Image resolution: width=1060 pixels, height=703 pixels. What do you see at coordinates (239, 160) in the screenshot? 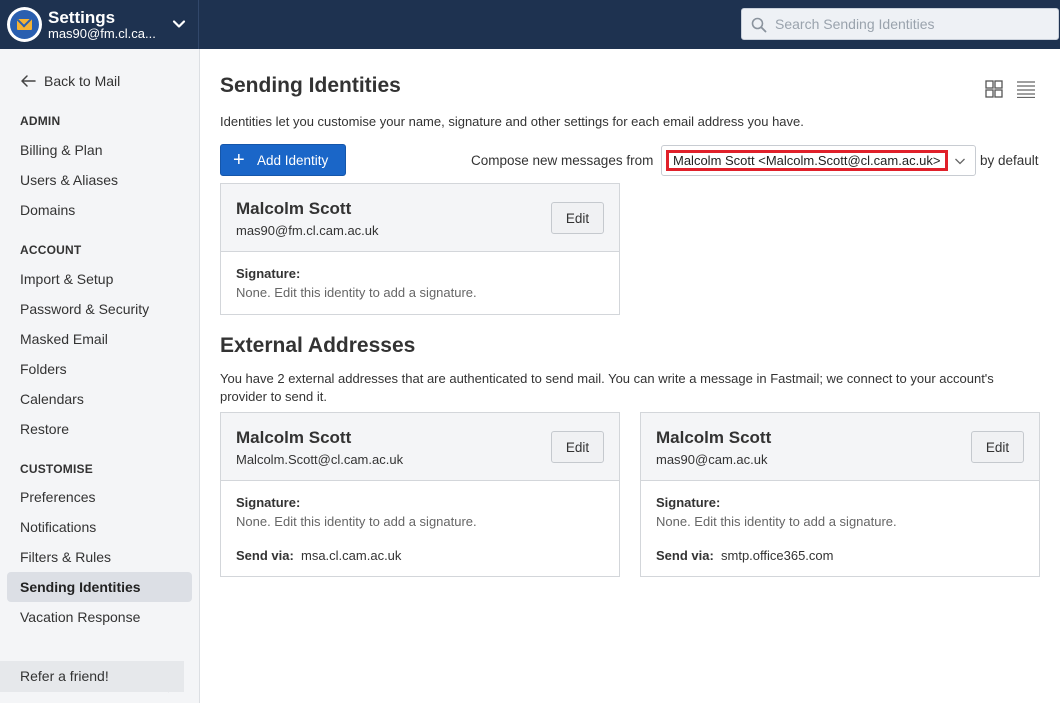
I see `plus-icon: +` at bounding box center [239, 160].